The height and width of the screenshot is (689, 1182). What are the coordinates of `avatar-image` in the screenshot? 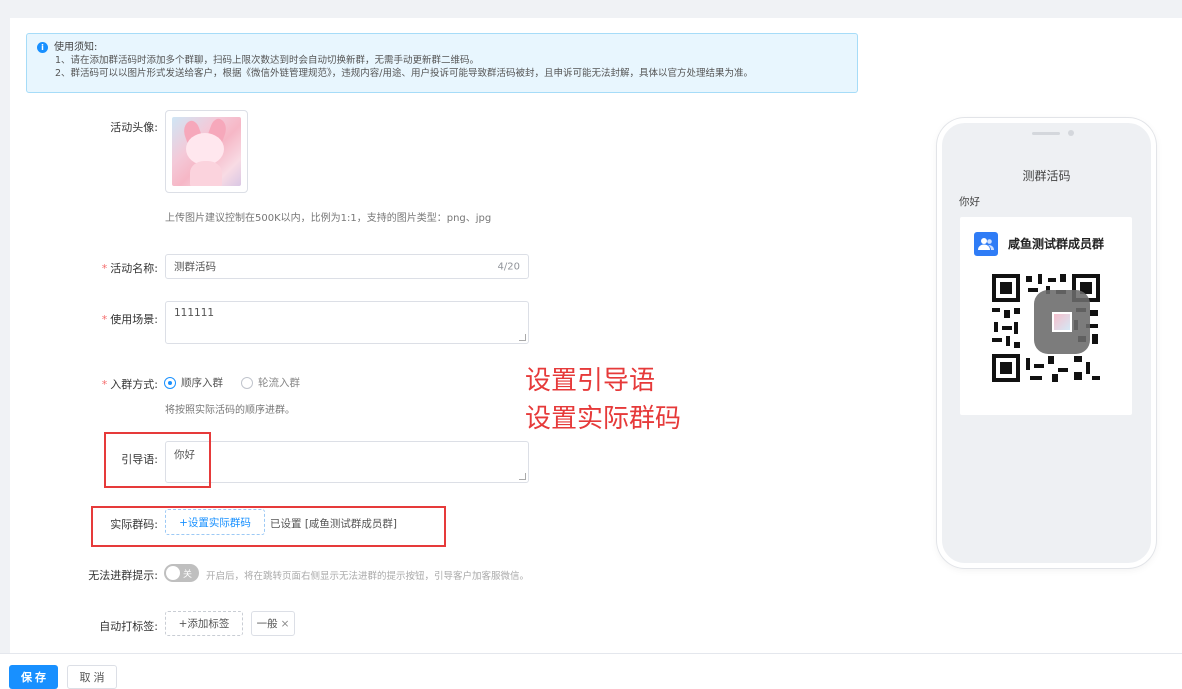 It's located at (206, 151).